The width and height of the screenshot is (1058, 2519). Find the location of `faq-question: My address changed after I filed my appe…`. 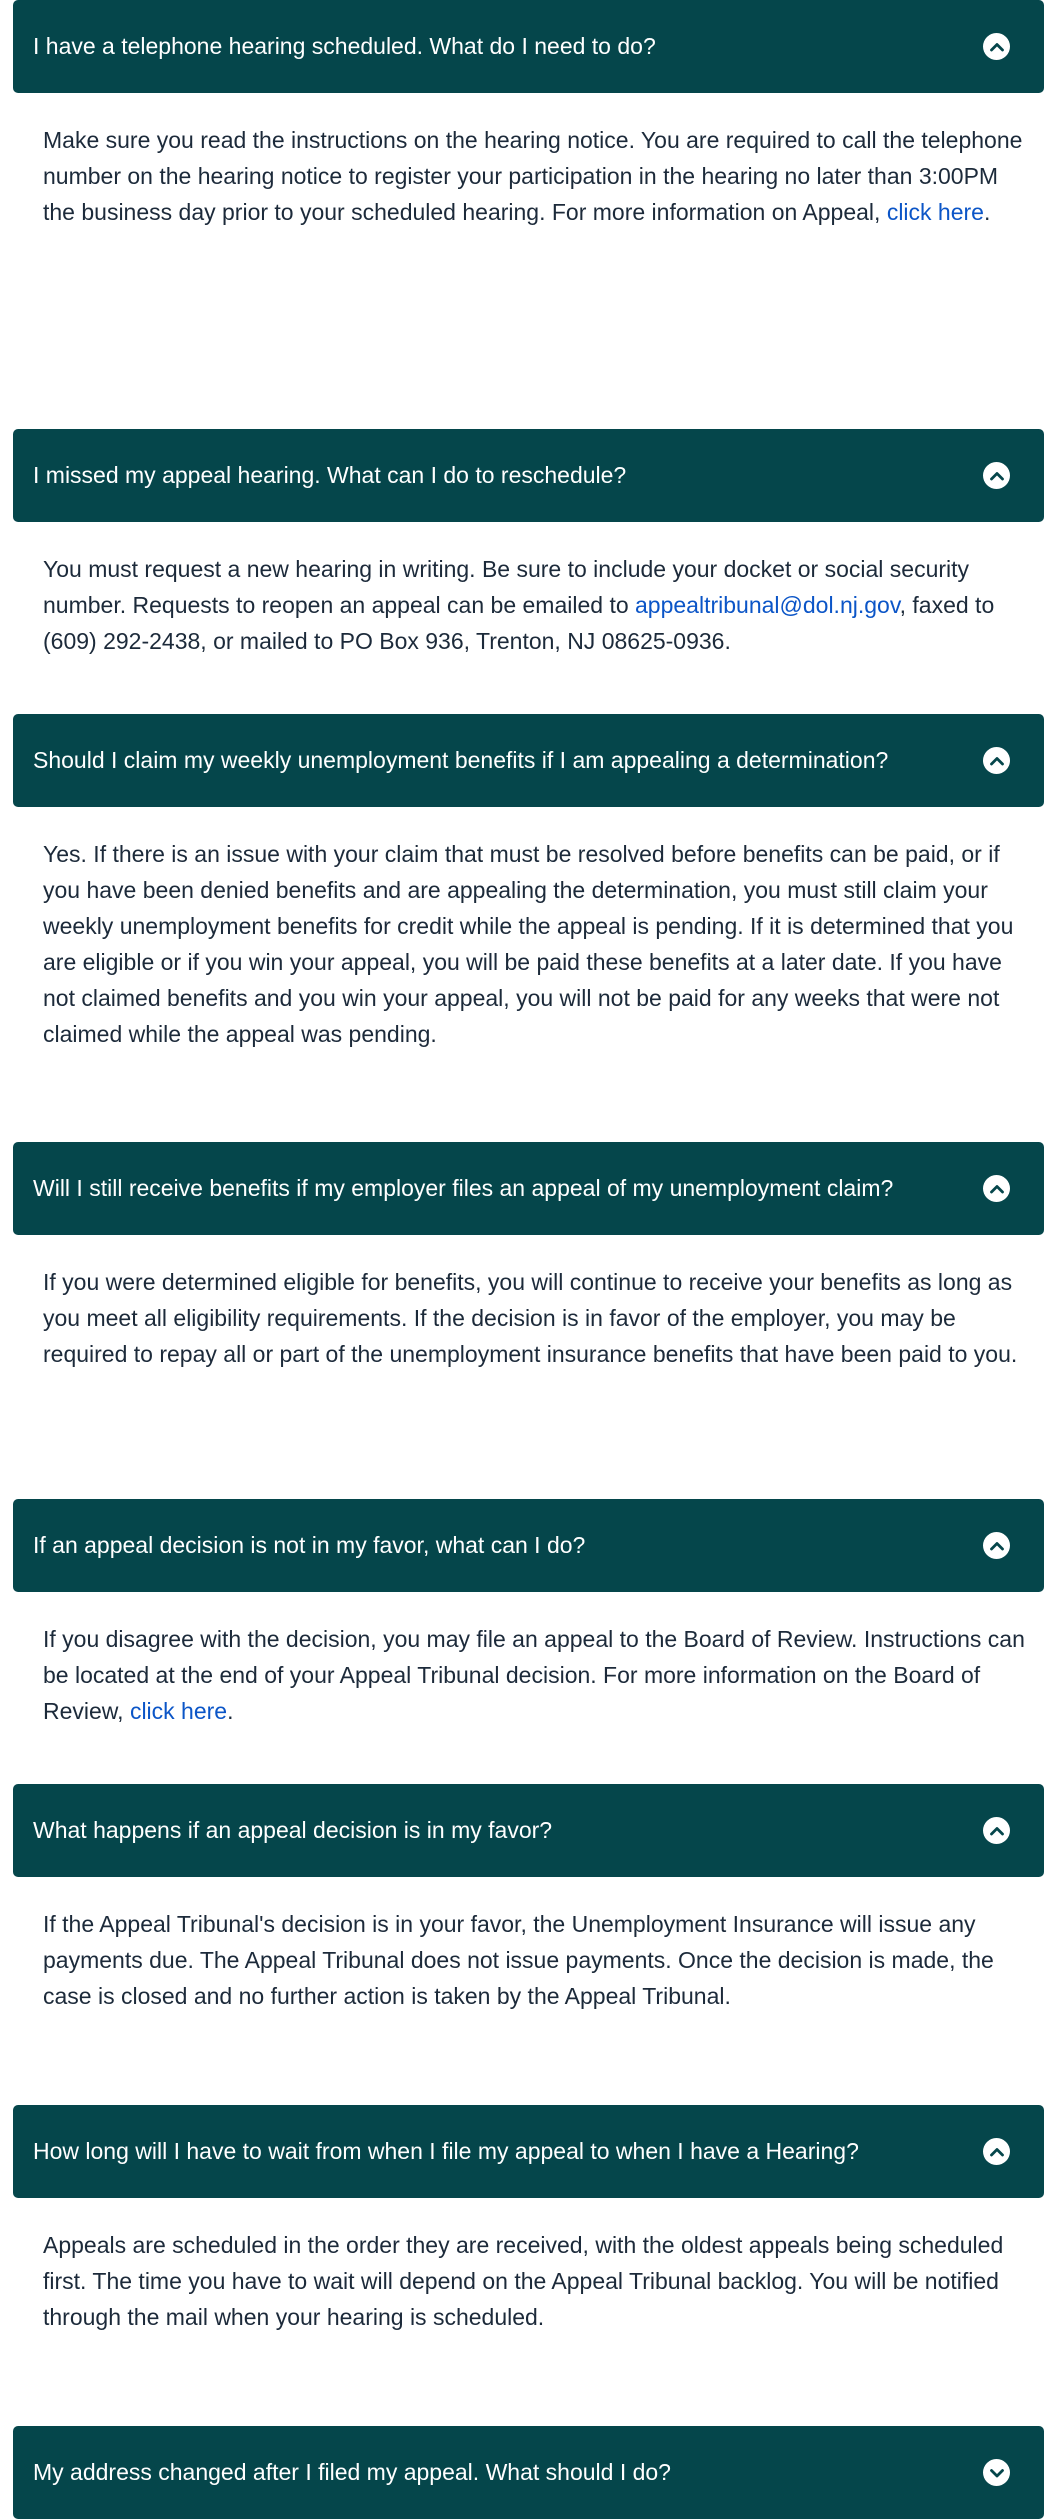

faq-question: My address changed after I filed my appe… is located at coordinates (352, 2471).